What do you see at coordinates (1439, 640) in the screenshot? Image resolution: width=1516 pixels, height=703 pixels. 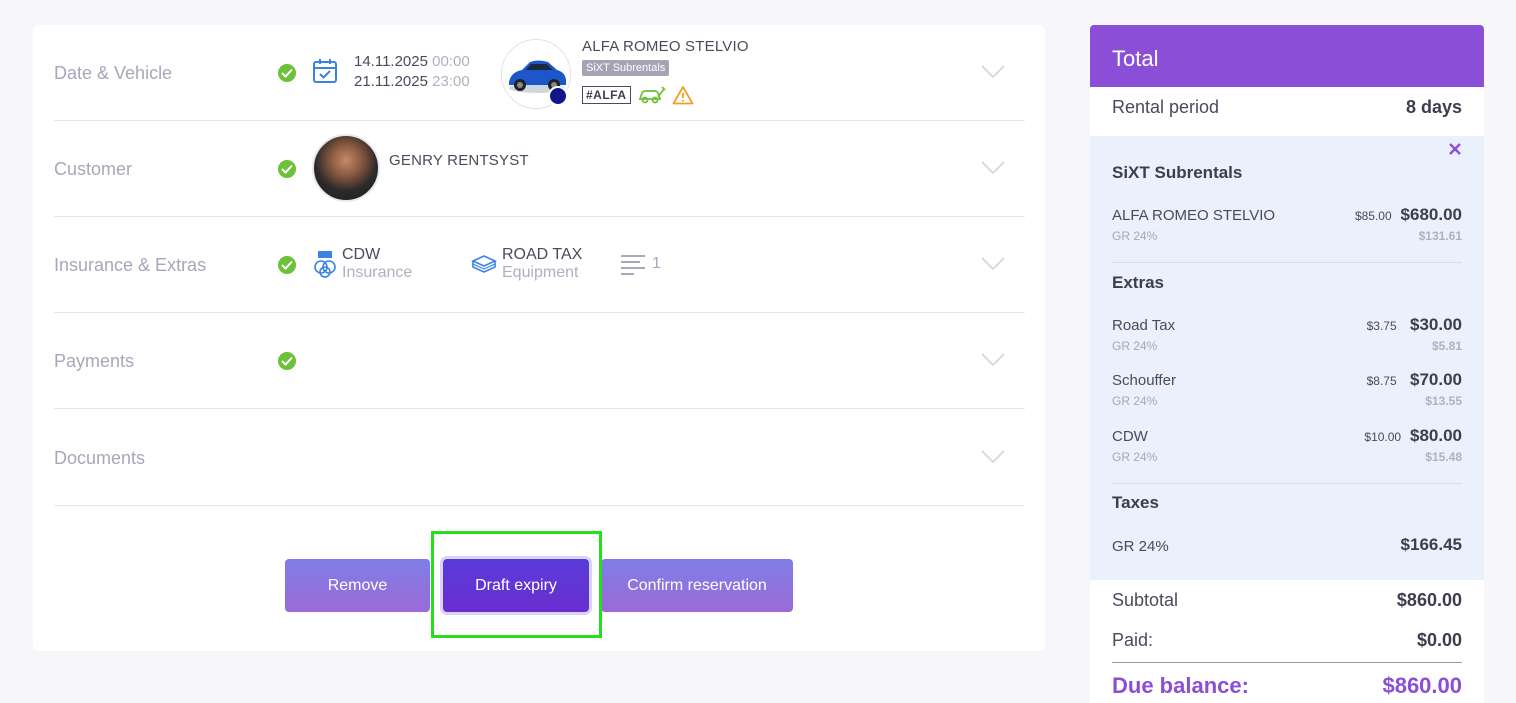 I see `paid-value: $0.00` at bounding box center [1439, 640].